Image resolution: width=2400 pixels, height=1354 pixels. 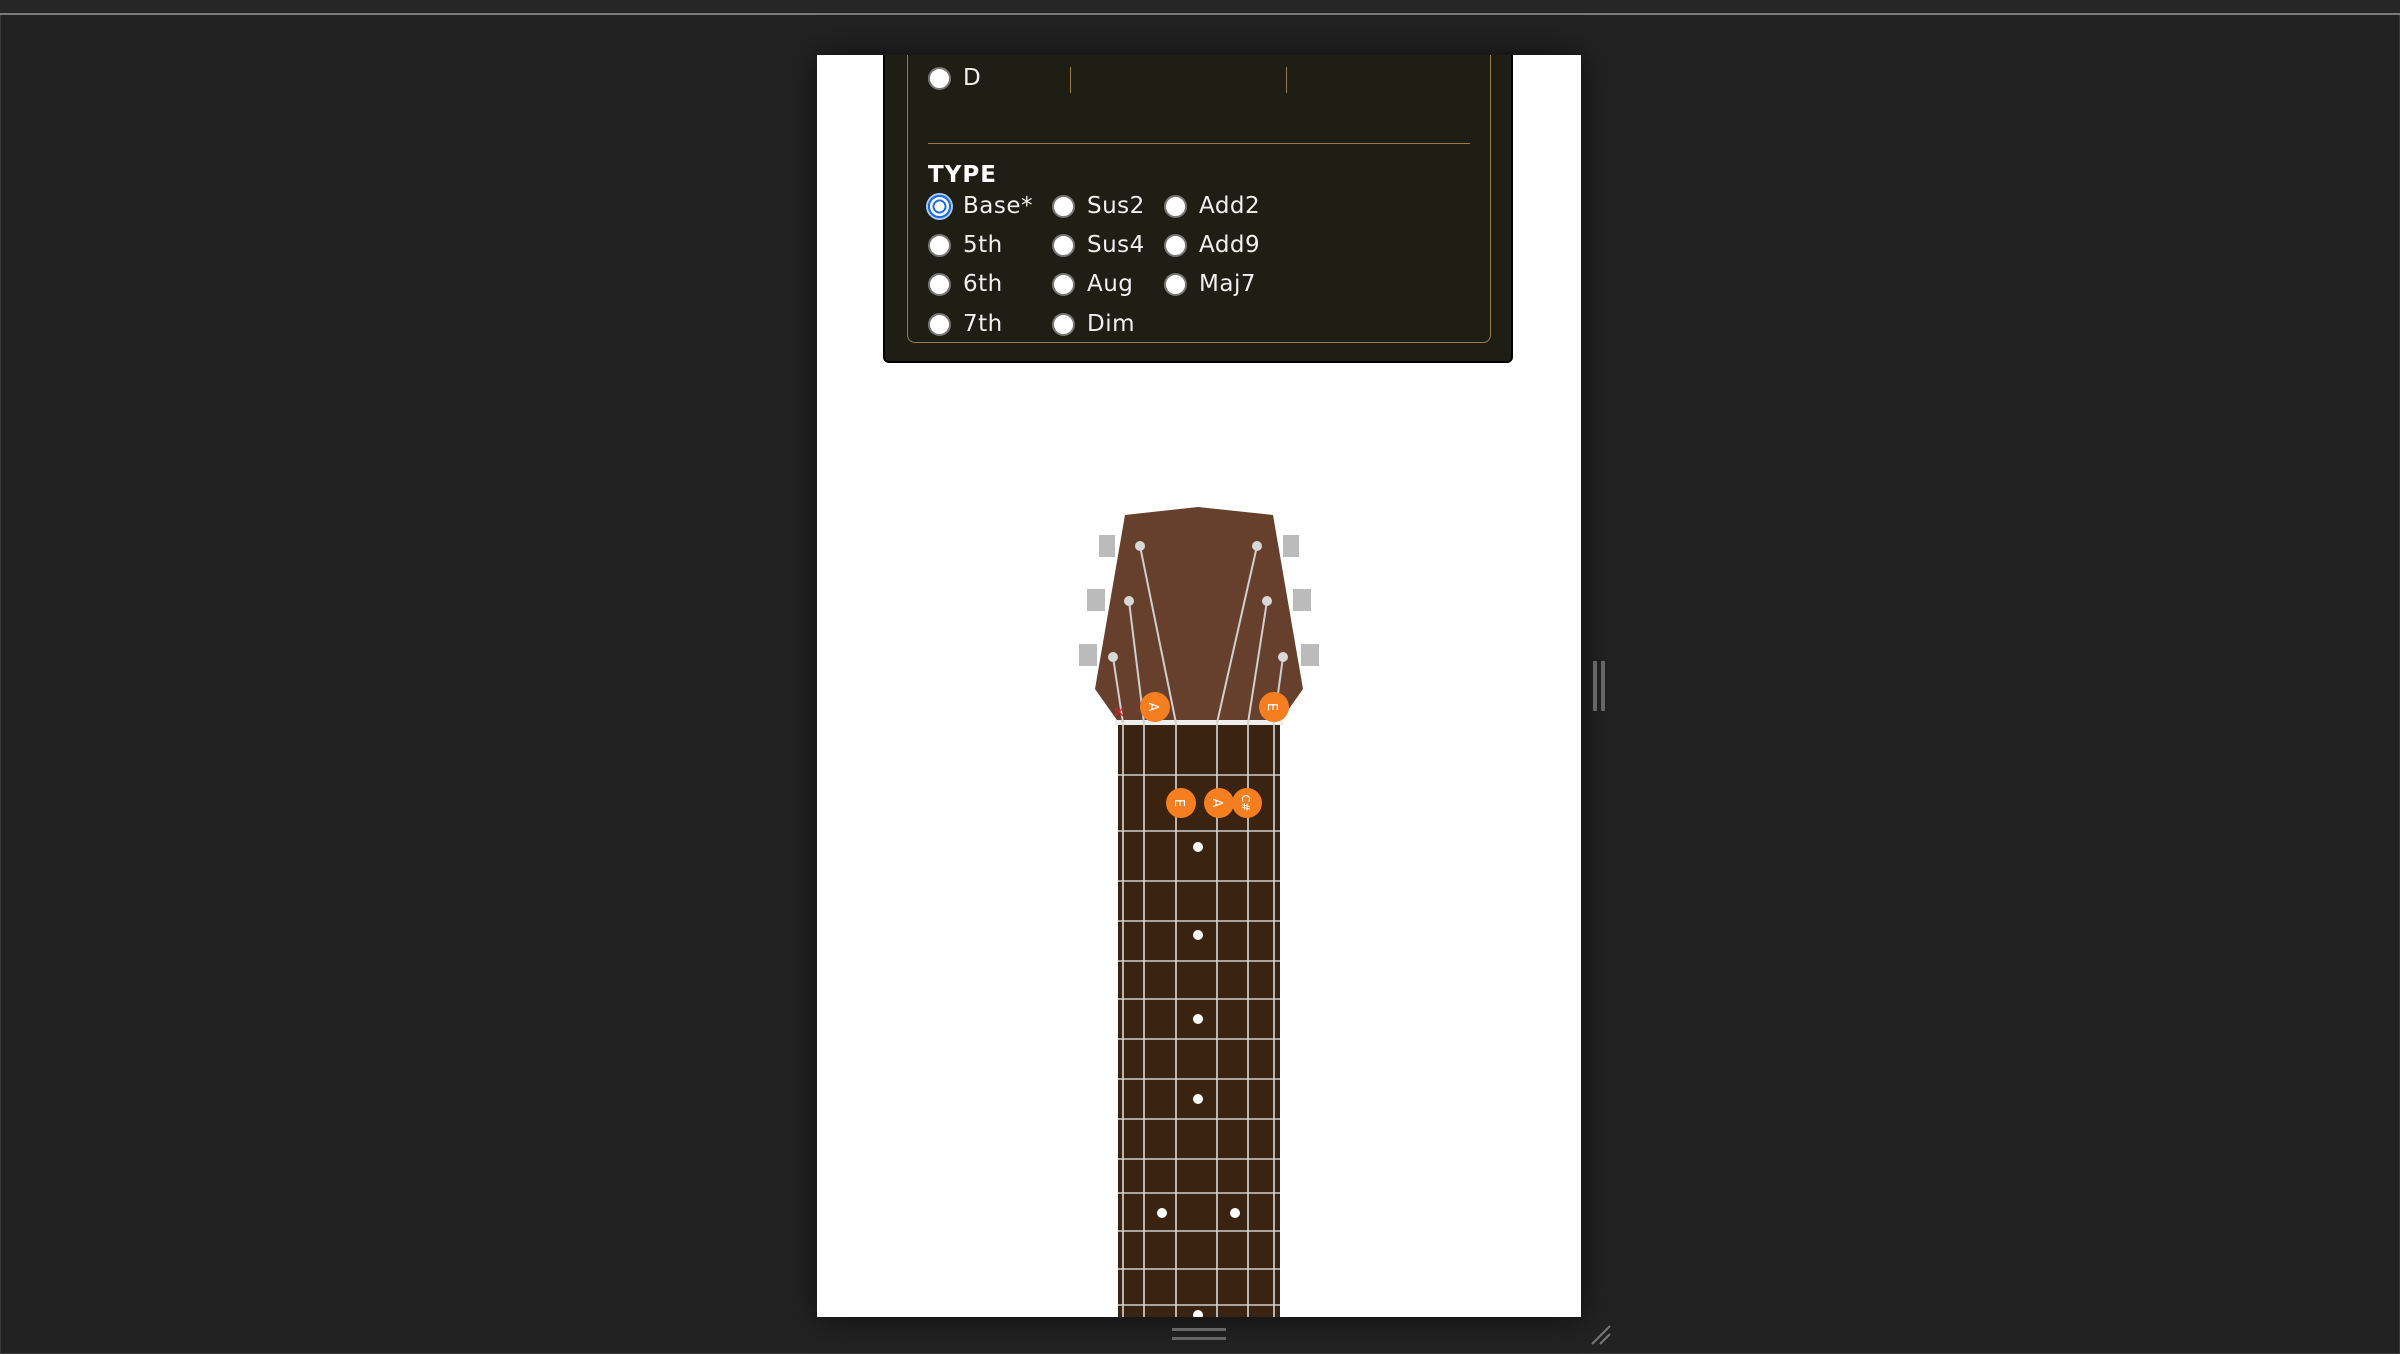 What do you see at coordinates (1199, 615) in the screenshot?
I see `headstock` at bounding box center [1199, 615].